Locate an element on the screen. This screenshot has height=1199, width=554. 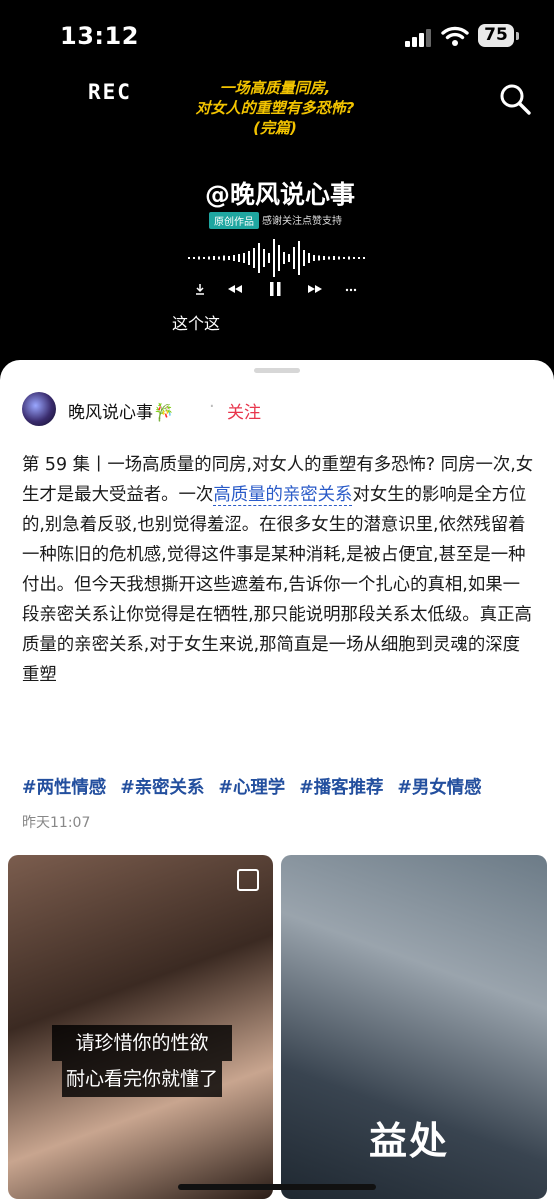
avatar is located at coordinates (39, 409).